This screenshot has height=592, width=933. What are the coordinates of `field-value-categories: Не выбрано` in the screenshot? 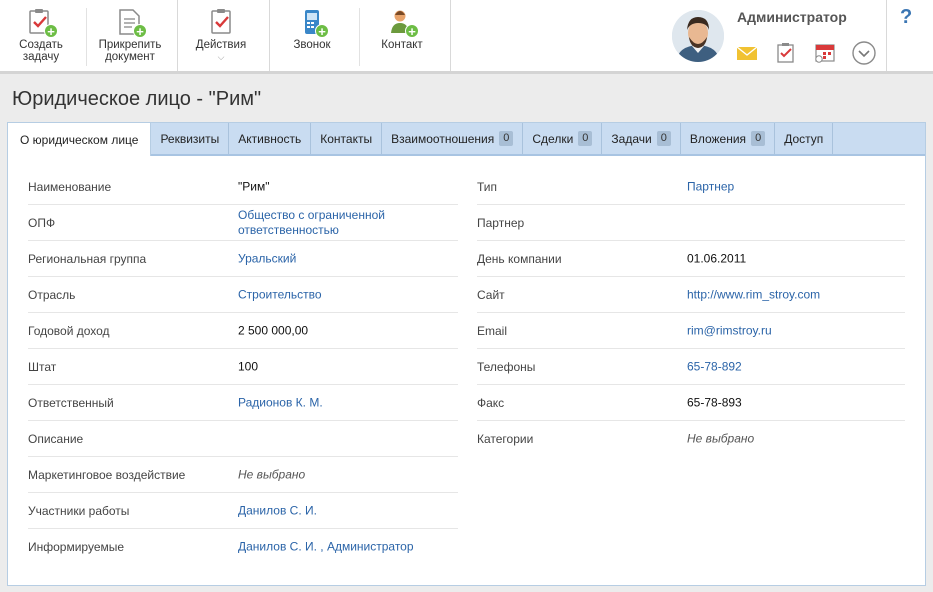 It's located at (721, 438).